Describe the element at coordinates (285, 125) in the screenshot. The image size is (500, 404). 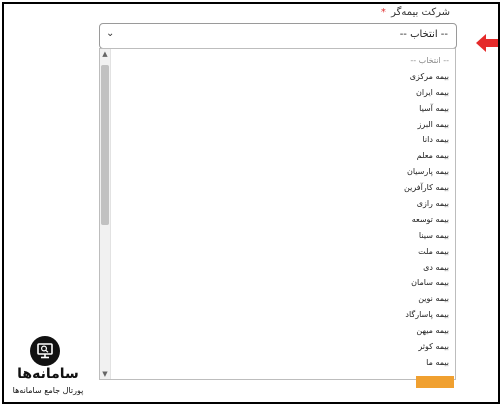
I see `option-item: بیمه البرز` at that location.